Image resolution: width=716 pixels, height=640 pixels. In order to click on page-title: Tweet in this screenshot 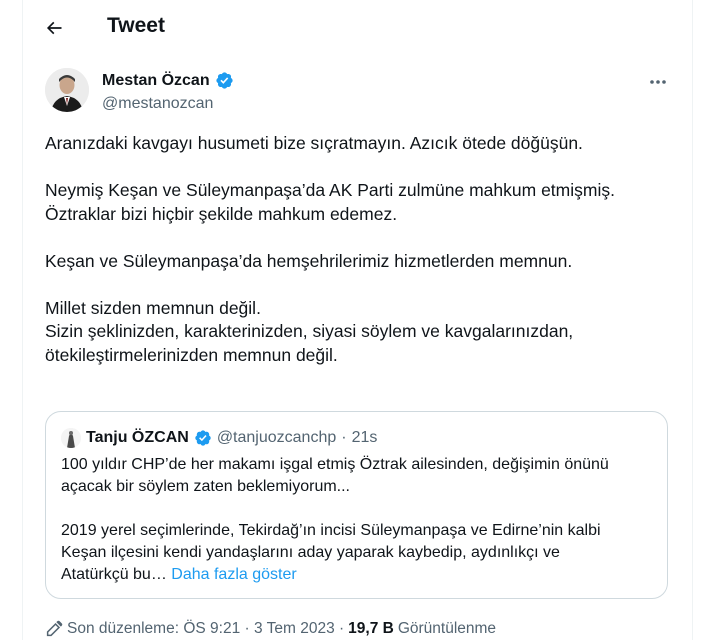, I will do `click(136, 25)`.